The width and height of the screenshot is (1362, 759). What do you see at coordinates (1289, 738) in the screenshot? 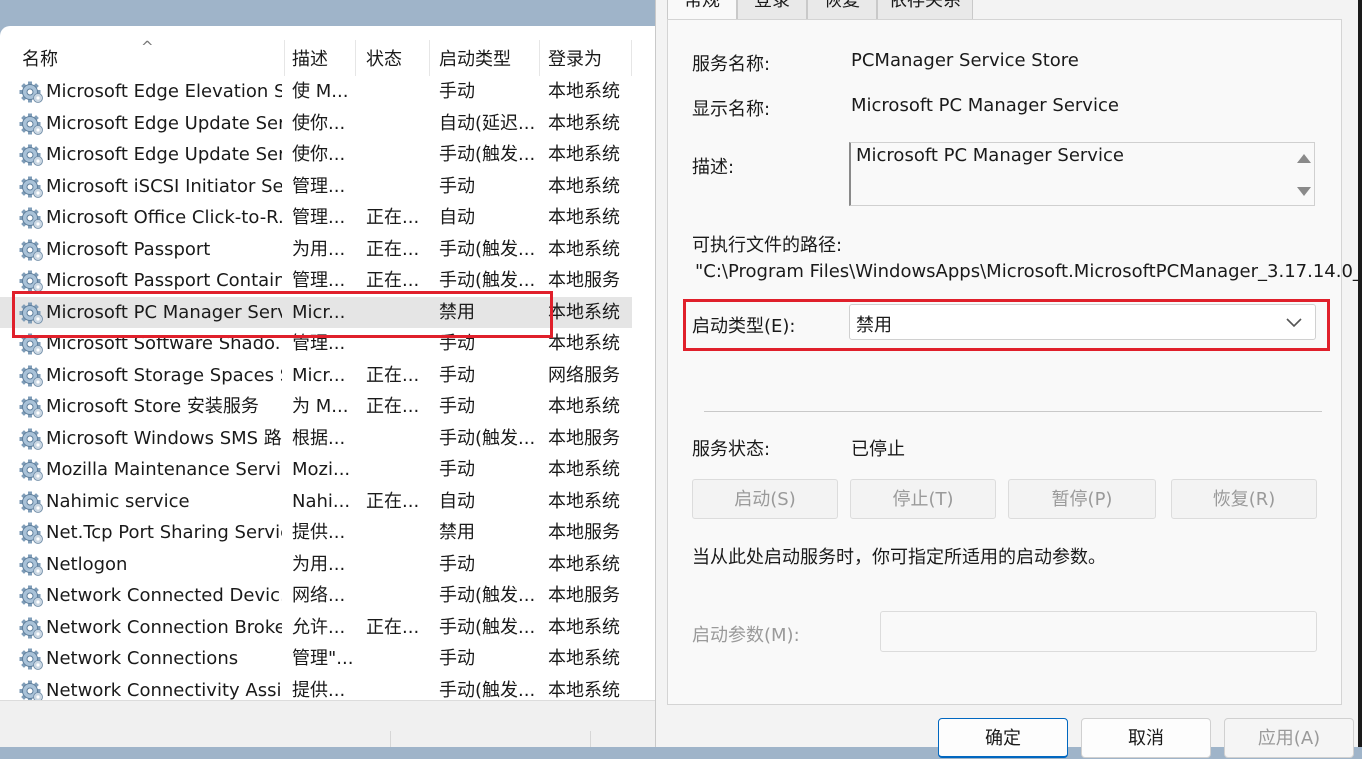
I see `apply-button: 应用(A)` at bounding box center [1289, 738].